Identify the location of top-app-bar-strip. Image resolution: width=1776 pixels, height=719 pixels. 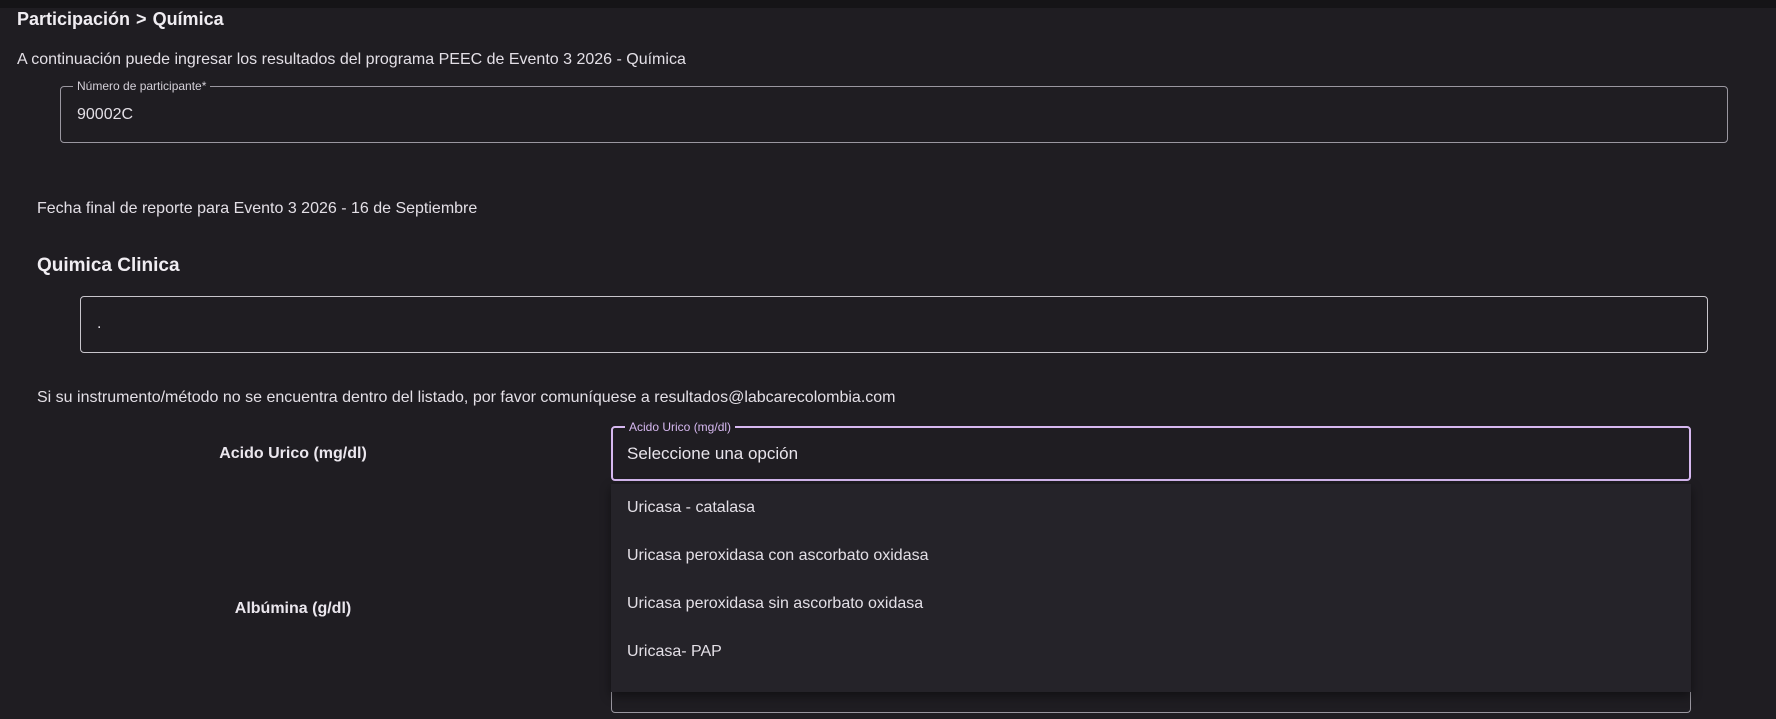
(888, 4).